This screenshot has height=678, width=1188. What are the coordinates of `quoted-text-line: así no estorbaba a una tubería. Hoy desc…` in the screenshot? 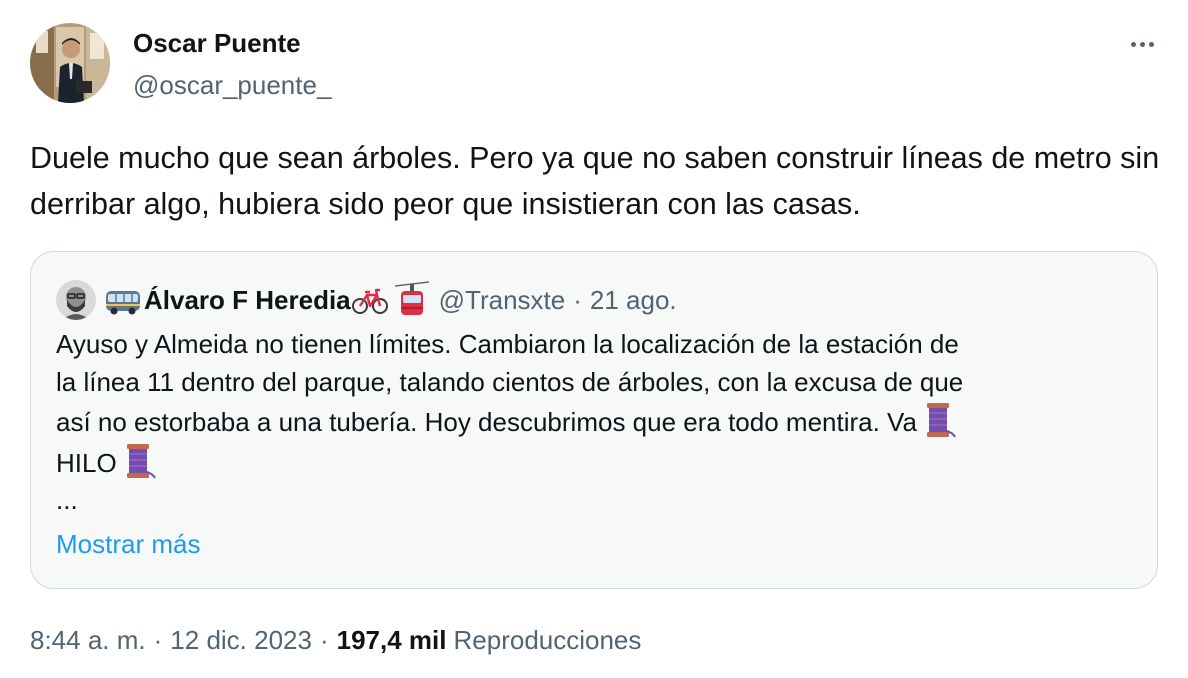 It's located at (601, 421).